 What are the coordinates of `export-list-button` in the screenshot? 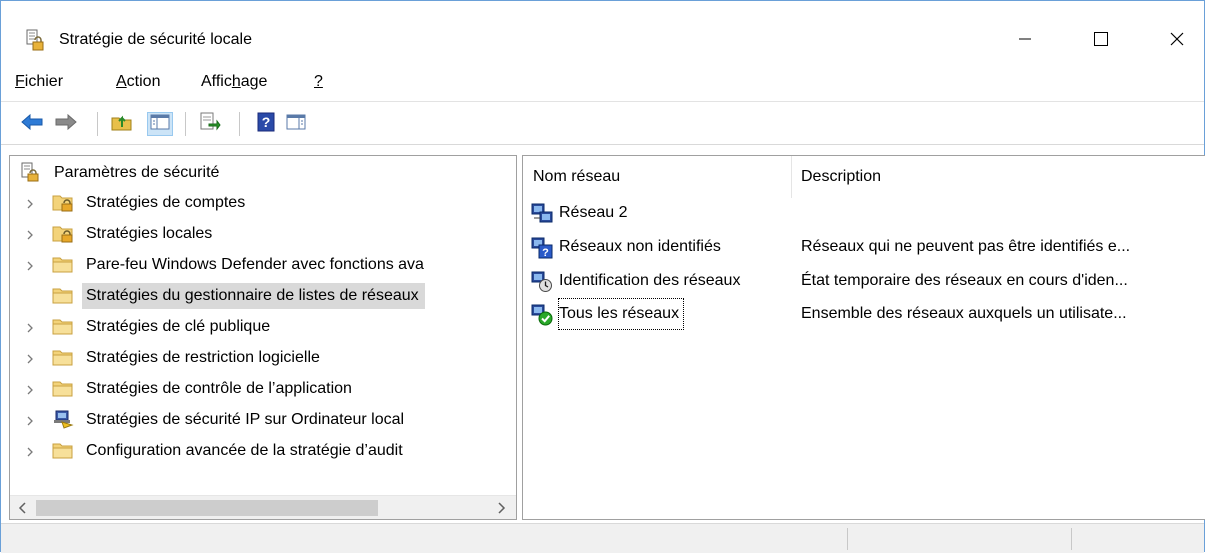 It's located at (210, 124).